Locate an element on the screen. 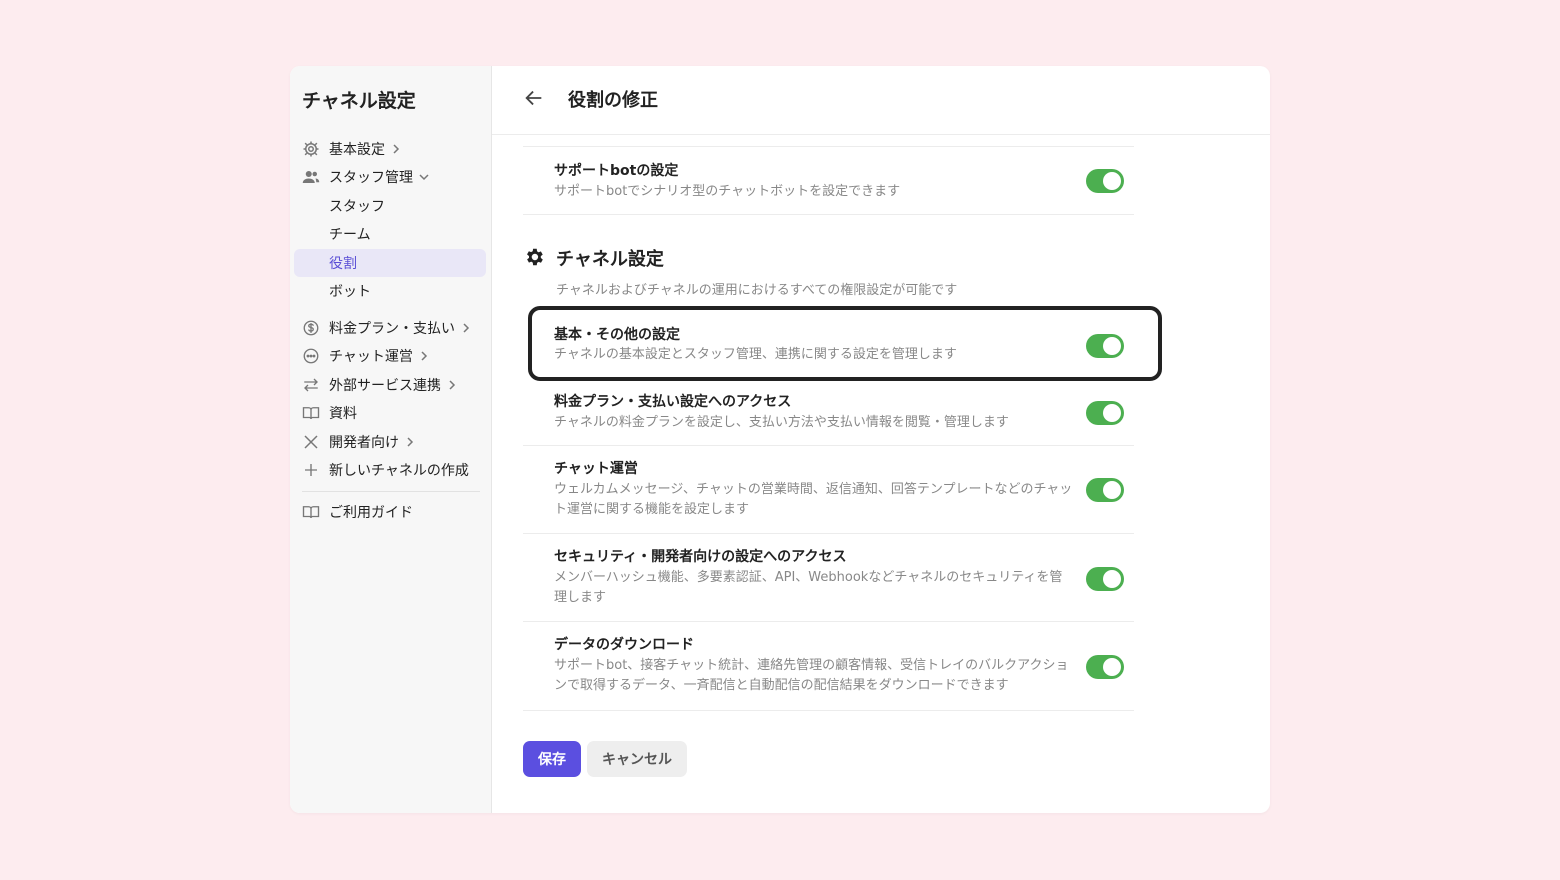 Image resolution: width=1560 pixels, height=880 pixels. sidebar-item-chat-operations: チャット運営 is located at coordinates (390, 356).